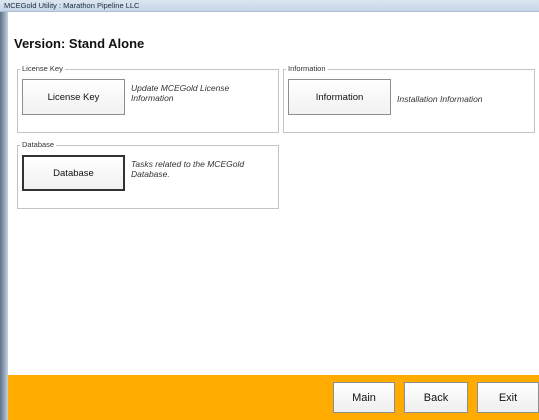  I want to click on exit-button: Exit, so click(508, 397).